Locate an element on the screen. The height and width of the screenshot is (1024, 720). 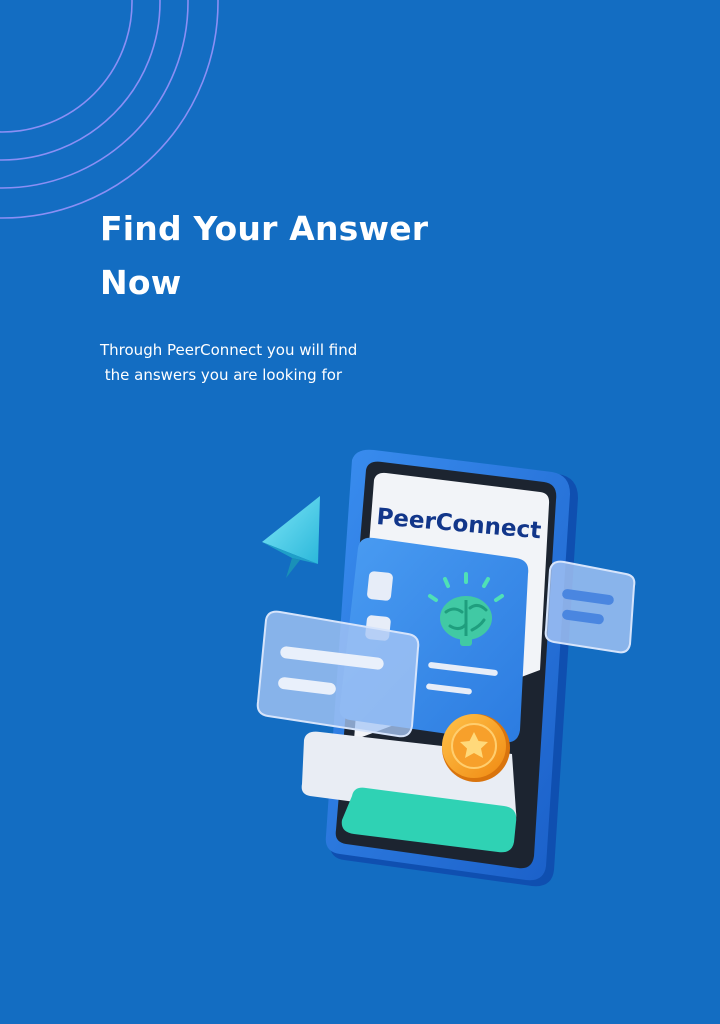
page-title: Find Your Answer Now is located at coordinates (290, 256).